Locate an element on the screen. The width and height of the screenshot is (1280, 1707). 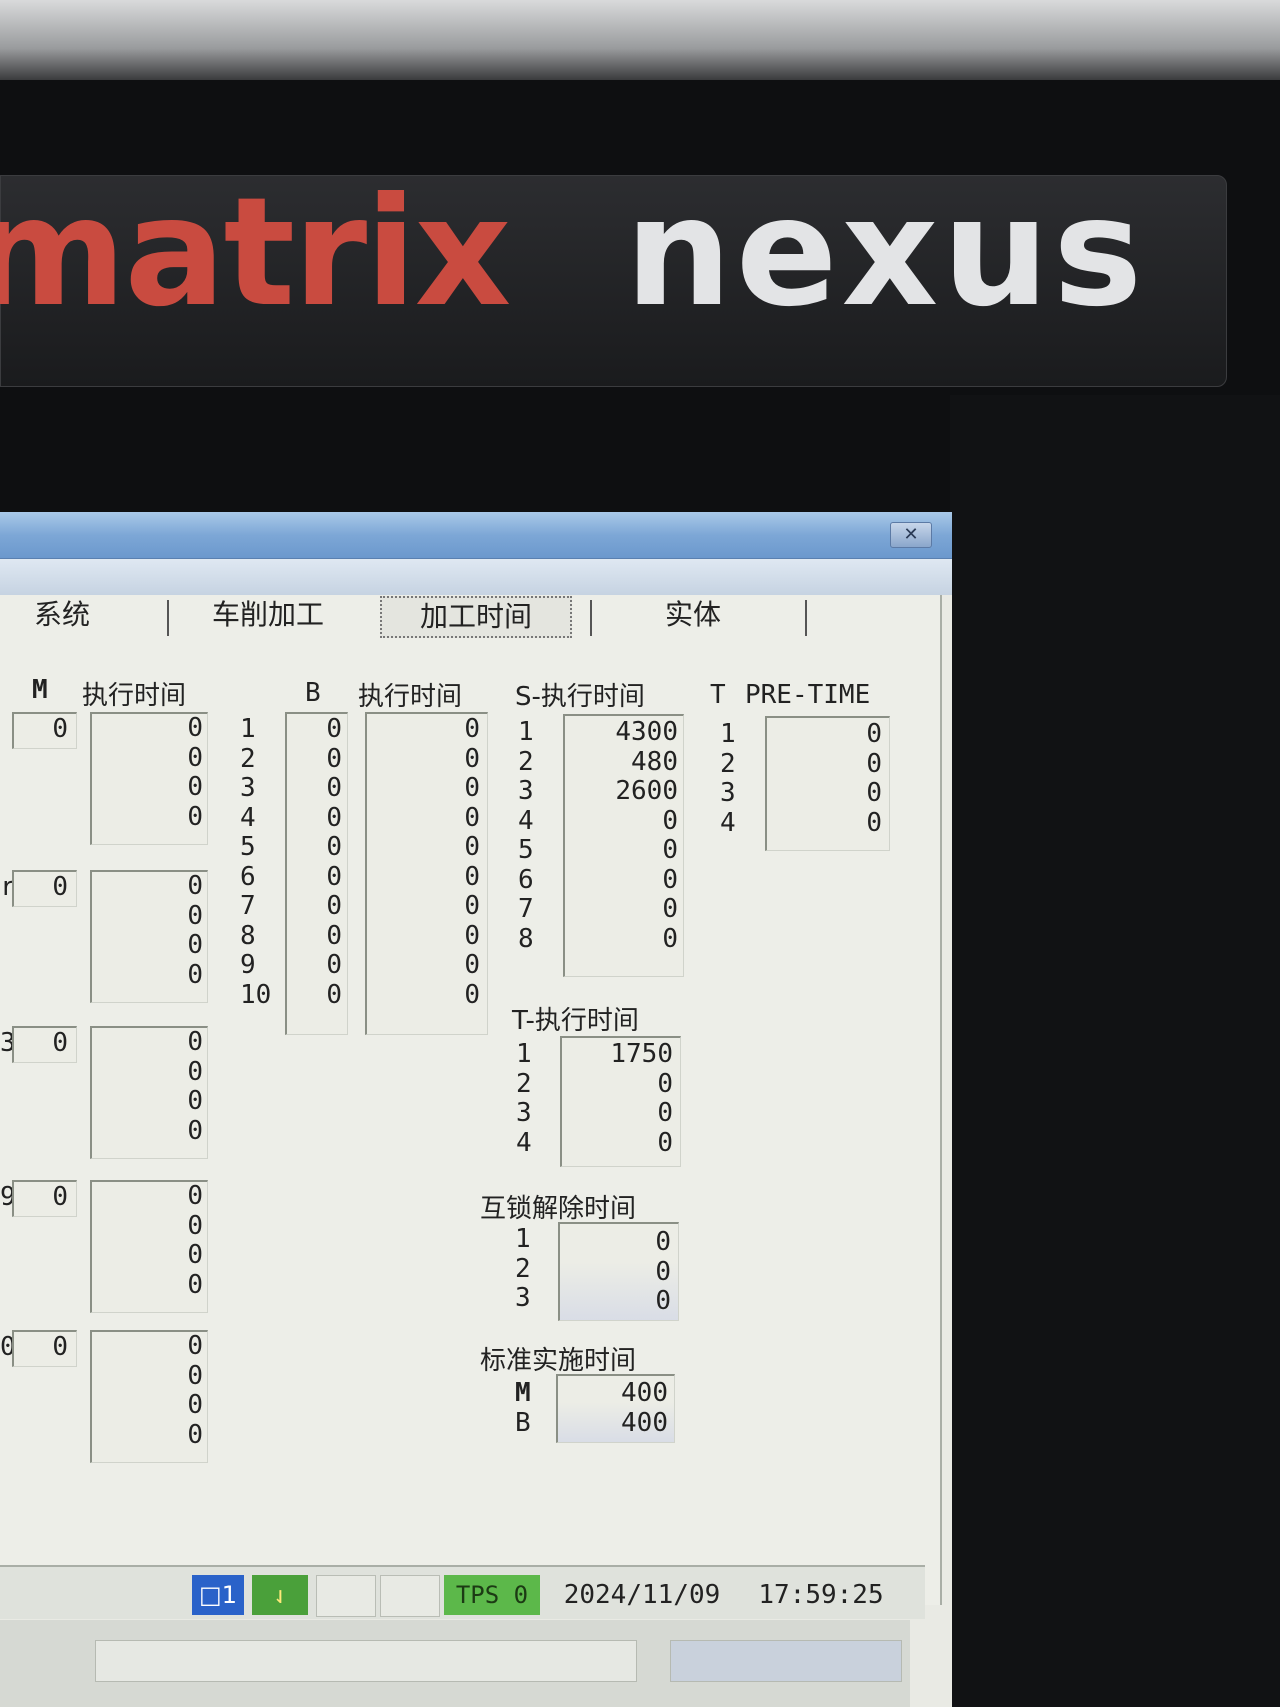
tps-value: 0 is located at coordinates (521, 1595).